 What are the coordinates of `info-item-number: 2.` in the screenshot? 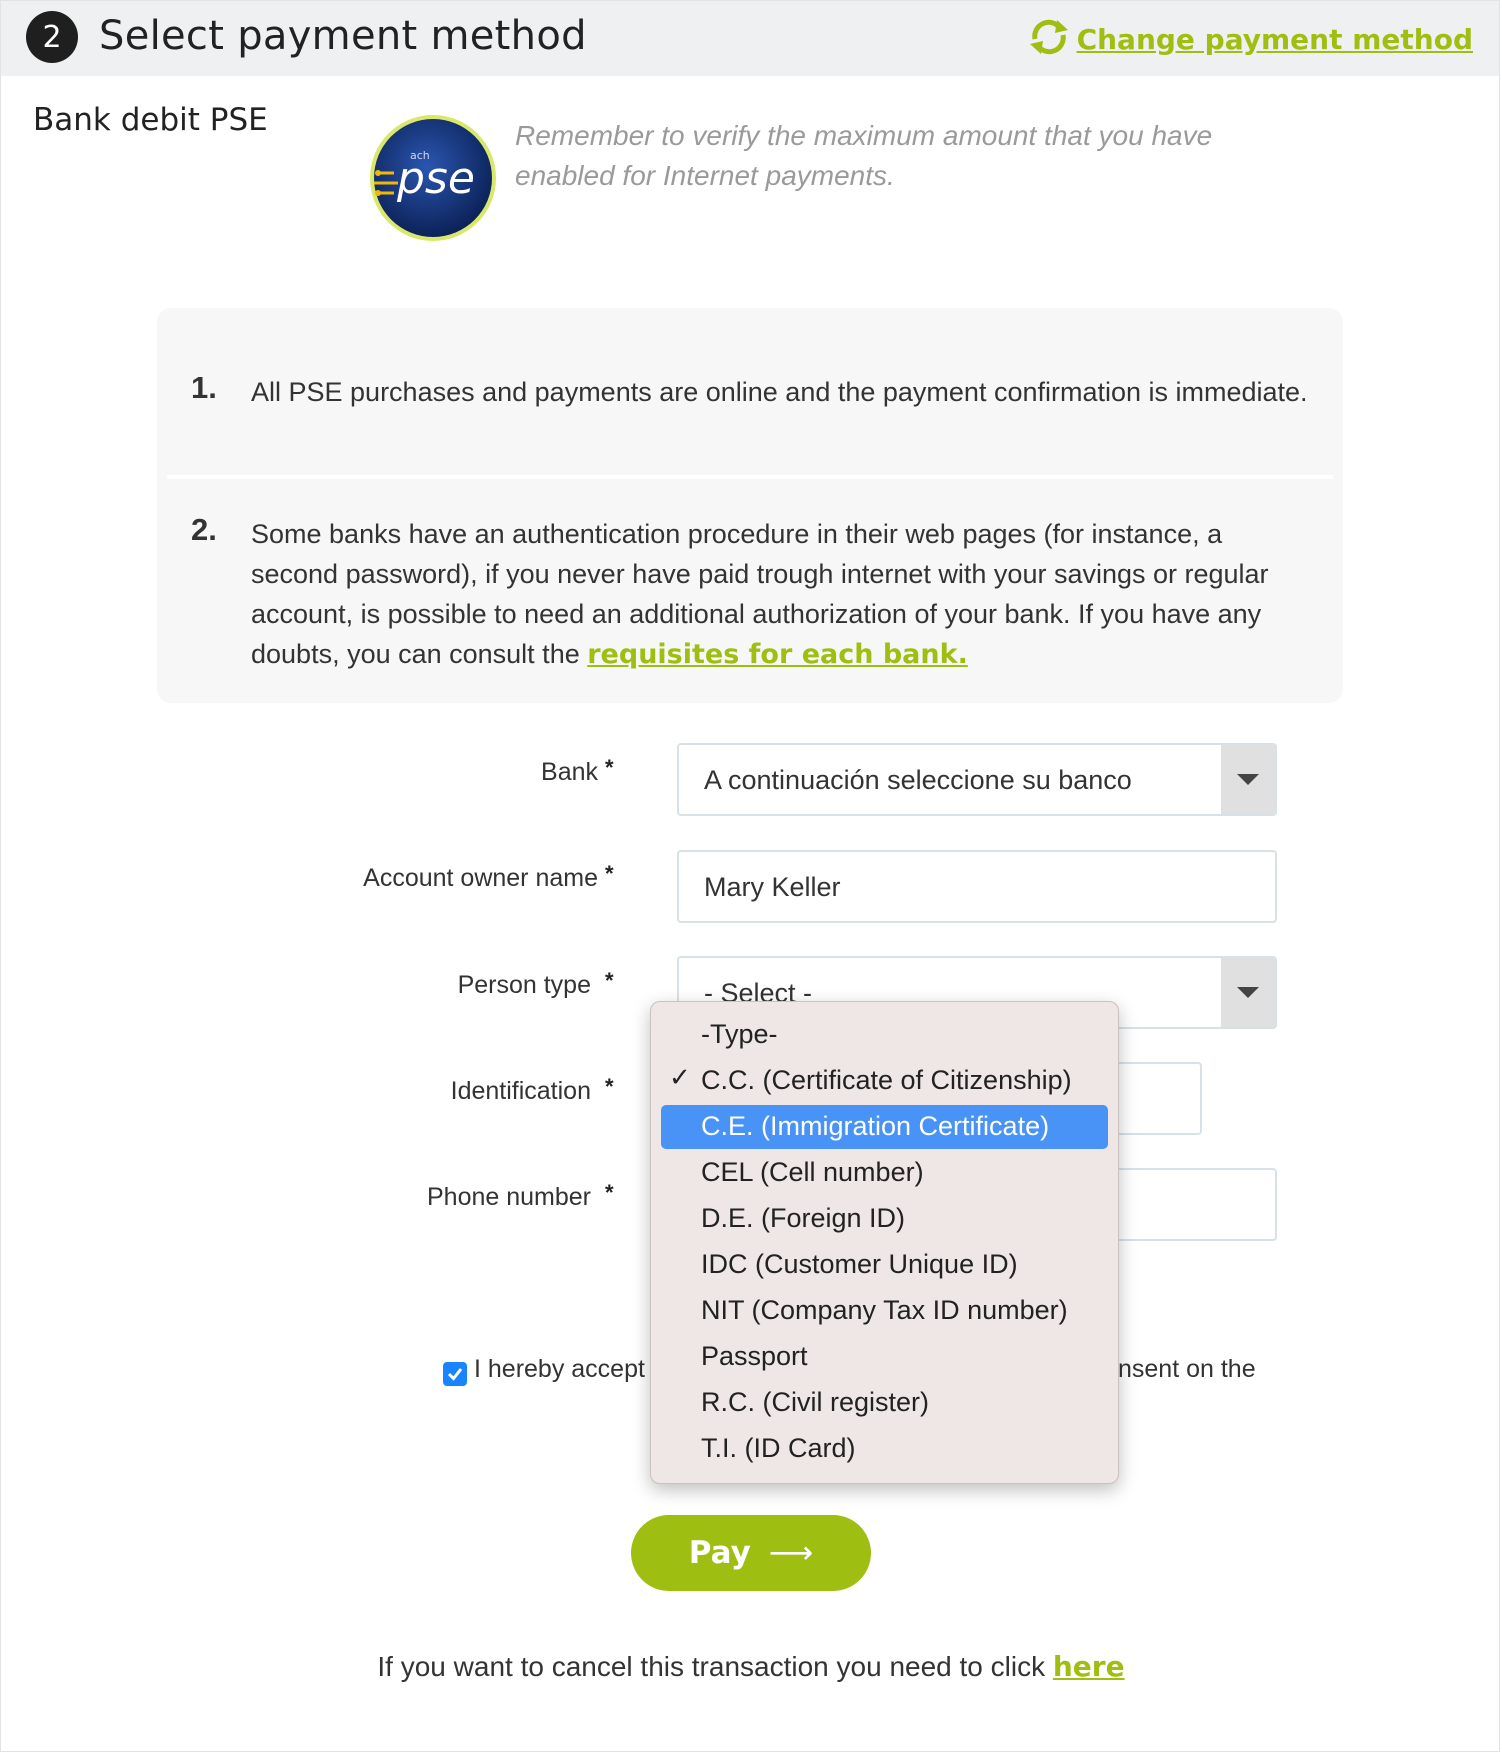 It's located at (204, 529).